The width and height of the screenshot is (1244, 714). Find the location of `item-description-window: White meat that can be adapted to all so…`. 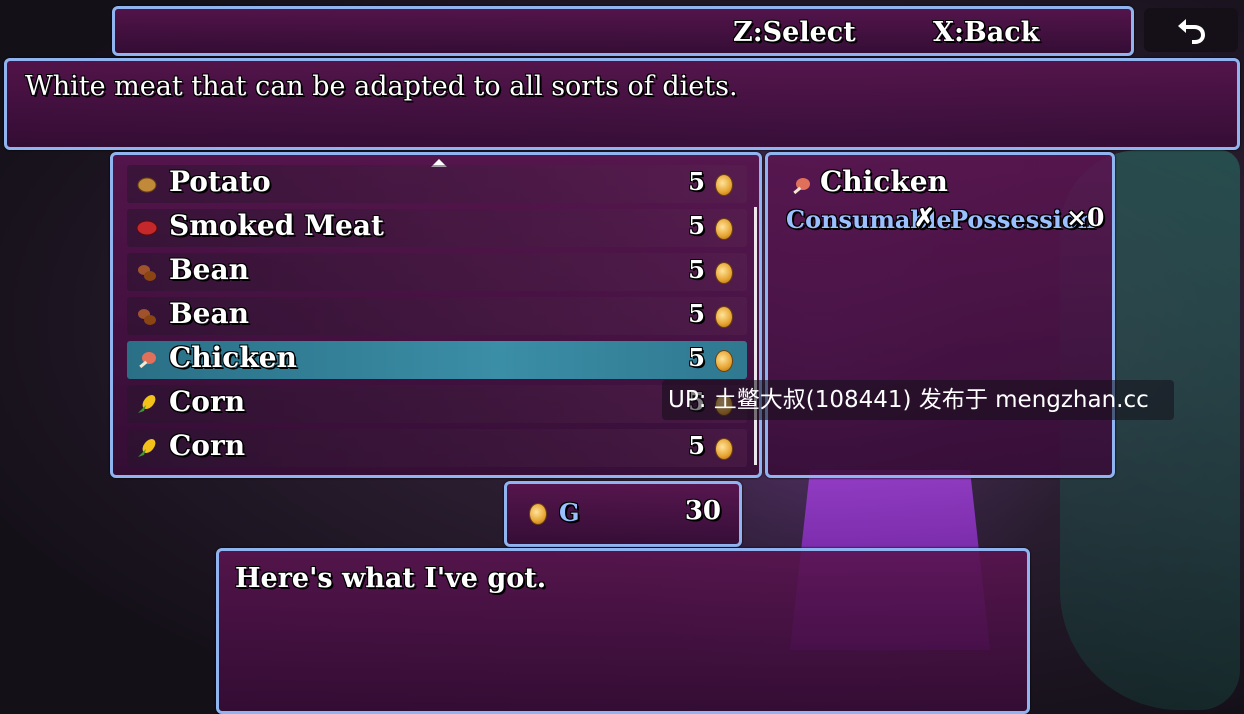

item-description-window: White meat that can be adapted to all so… is located at coordinates (622, 104).